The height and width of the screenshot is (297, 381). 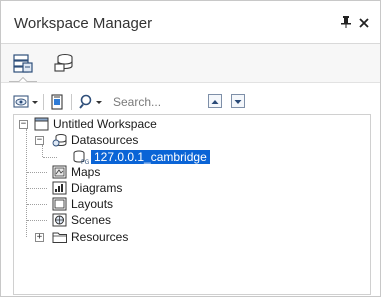 What do you see at coordinates (100, 237) in the screenshot?
I see `tree-node-label: Resources` at bounding box center [100, 237].